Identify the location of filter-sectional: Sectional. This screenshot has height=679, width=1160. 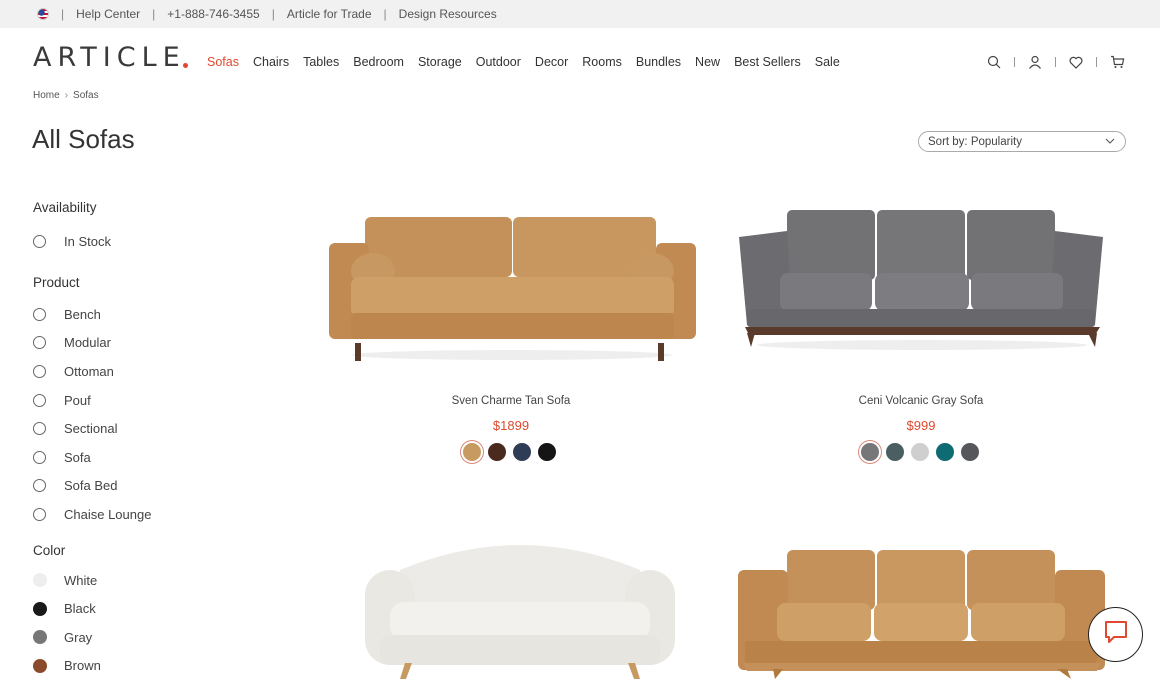
(133, 428).